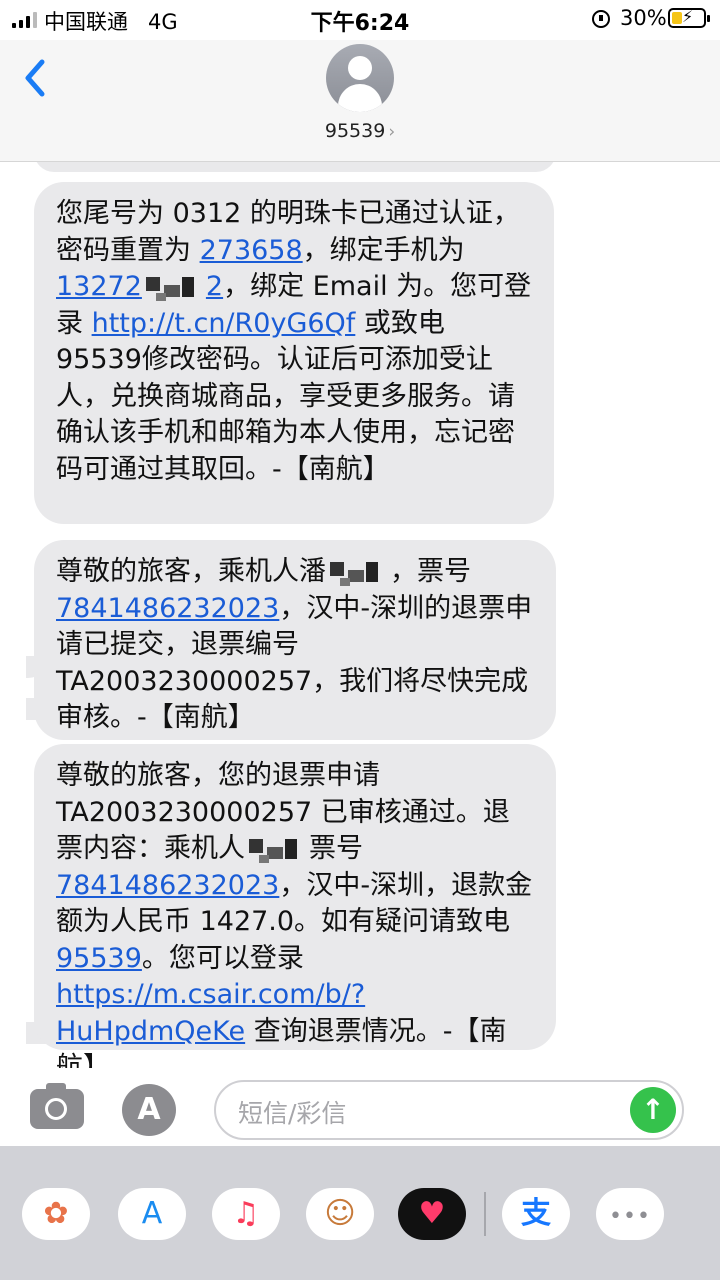 The image size is (720, 1280). I want to click on apps-button: A, so click(149, 1110).